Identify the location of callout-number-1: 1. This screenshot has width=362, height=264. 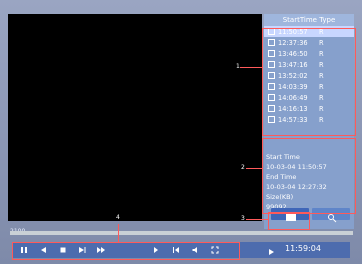
(238, 66).